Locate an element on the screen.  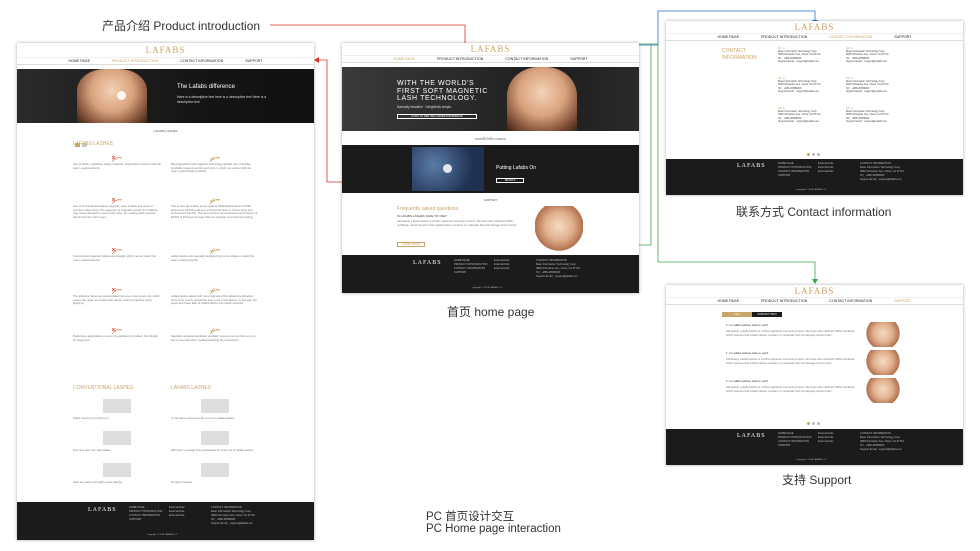
caption-product: 产品介绍 Product introduction is located at coordinates (181, 26).